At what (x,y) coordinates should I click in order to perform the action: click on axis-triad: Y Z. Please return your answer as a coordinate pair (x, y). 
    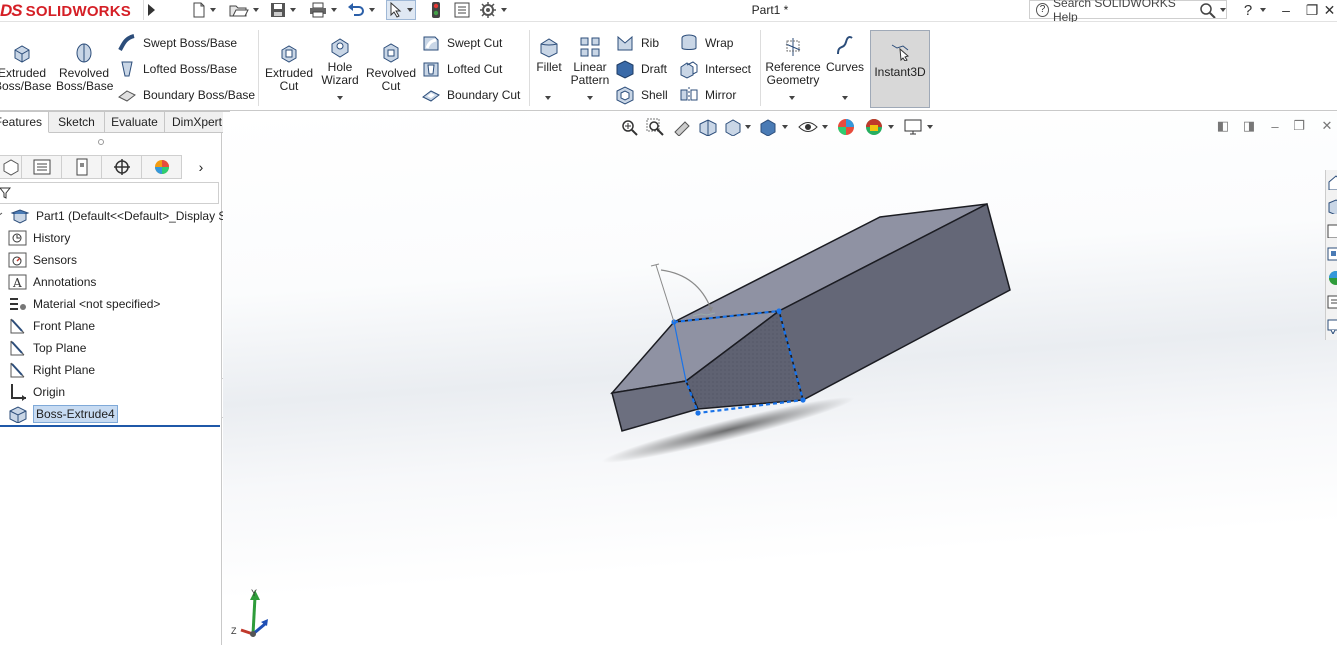
    Looking at the image, I should click on (249, 612).